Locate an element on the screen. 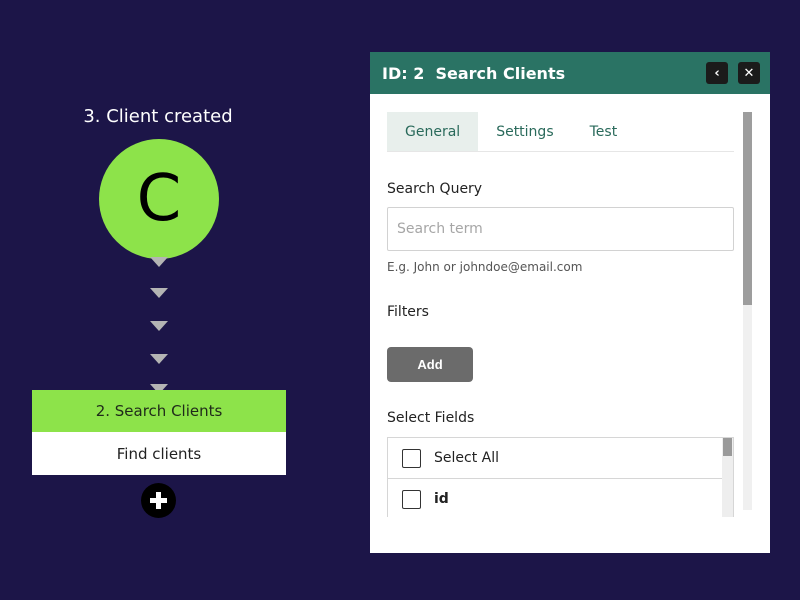 Image resolution: width=800 pixels, height=600 pixels. close-panel-button: ✕ is located at coordinates (749, 73).